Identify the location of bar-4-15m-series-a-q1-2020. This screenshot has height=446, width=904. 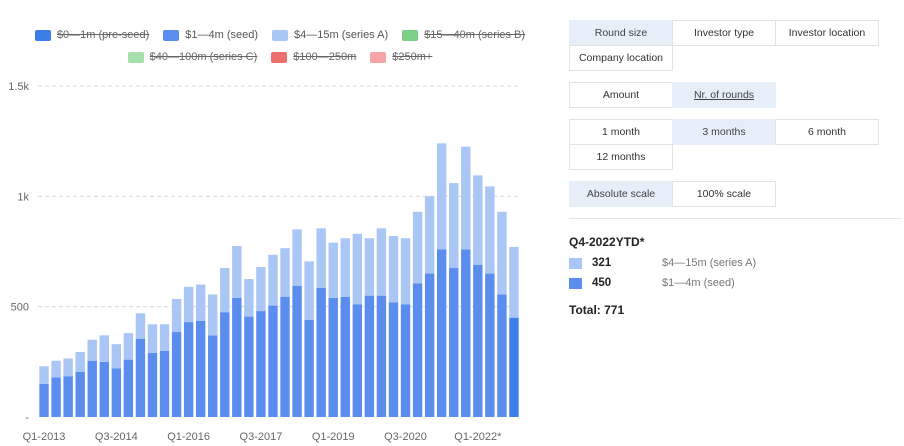
(381, 262).